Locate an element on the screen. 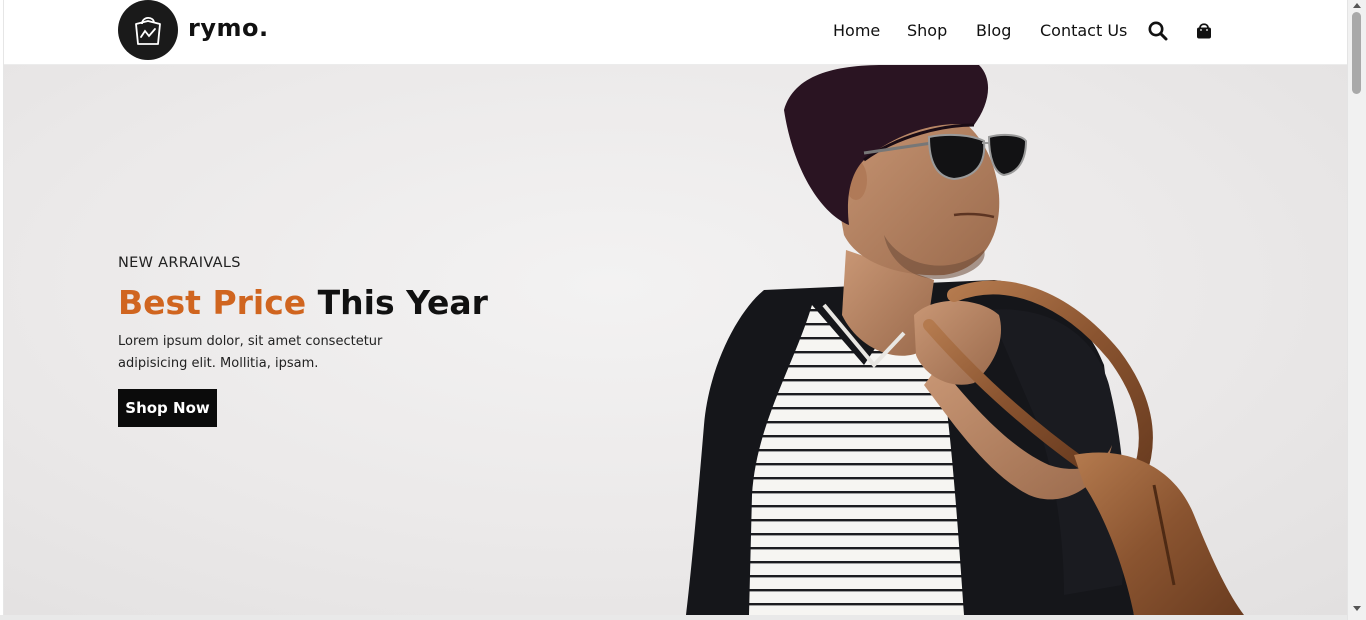  hero-title-accent: Best Price is located at coordinates (212, 302).